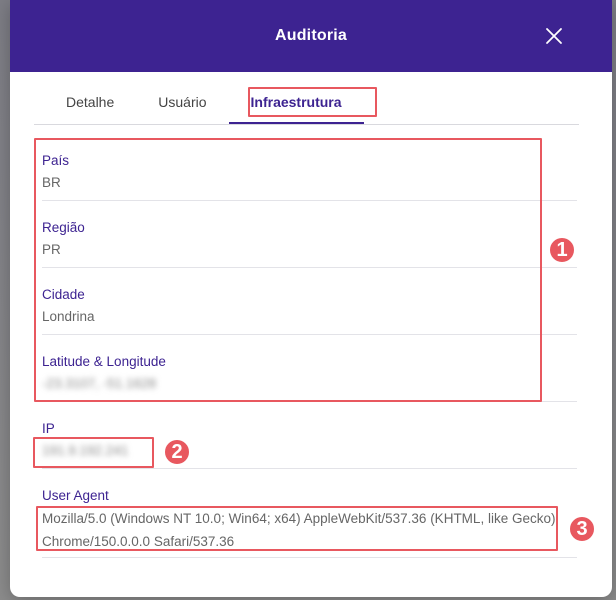 The image size is (616, 600). I want to click on field-ip: IP 191.9.192.241, so click(309, 435).